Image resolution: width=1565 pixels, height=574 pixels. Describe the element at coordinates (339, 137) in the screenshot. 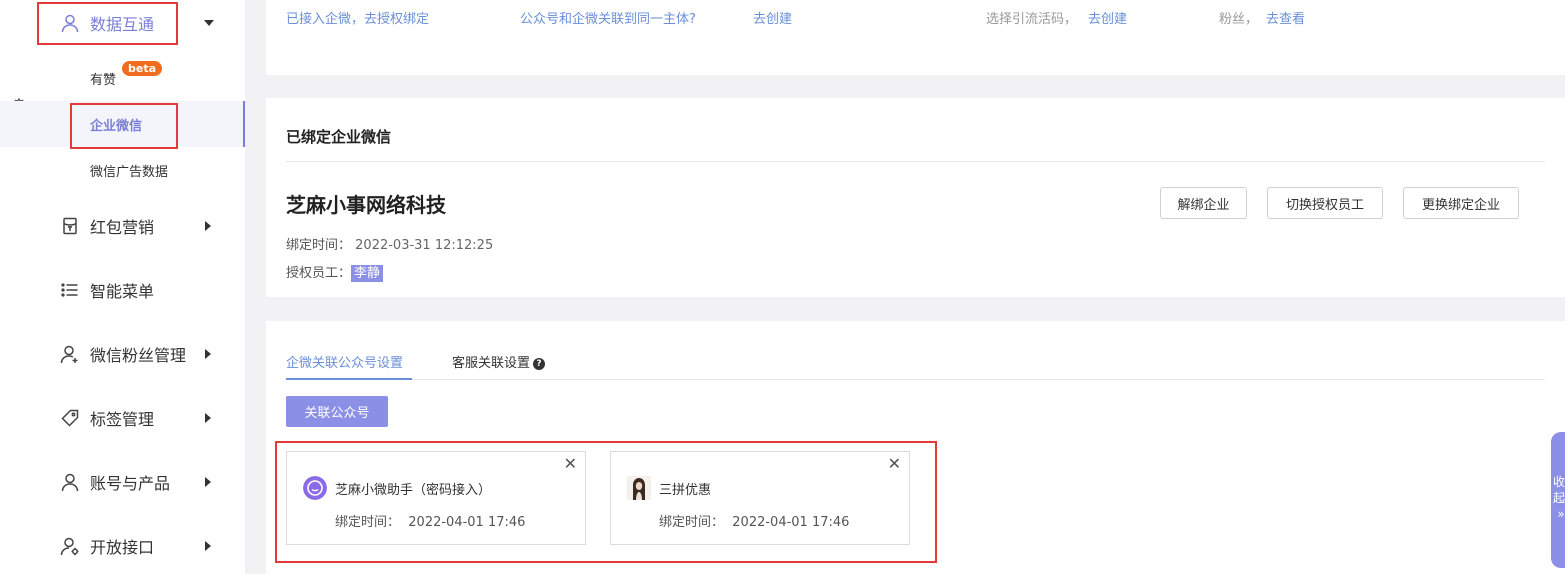

I see `section-title: 已绑定企业微信` at that location.